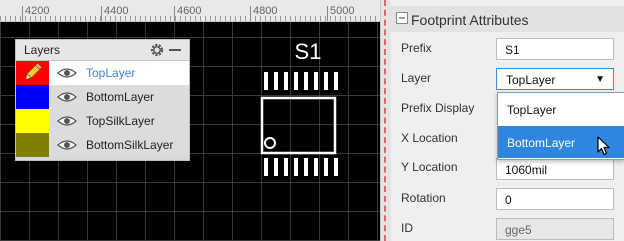  Describe the element at coordinates (157, 50) in the screenshot. I see `gear-icon` at that location.